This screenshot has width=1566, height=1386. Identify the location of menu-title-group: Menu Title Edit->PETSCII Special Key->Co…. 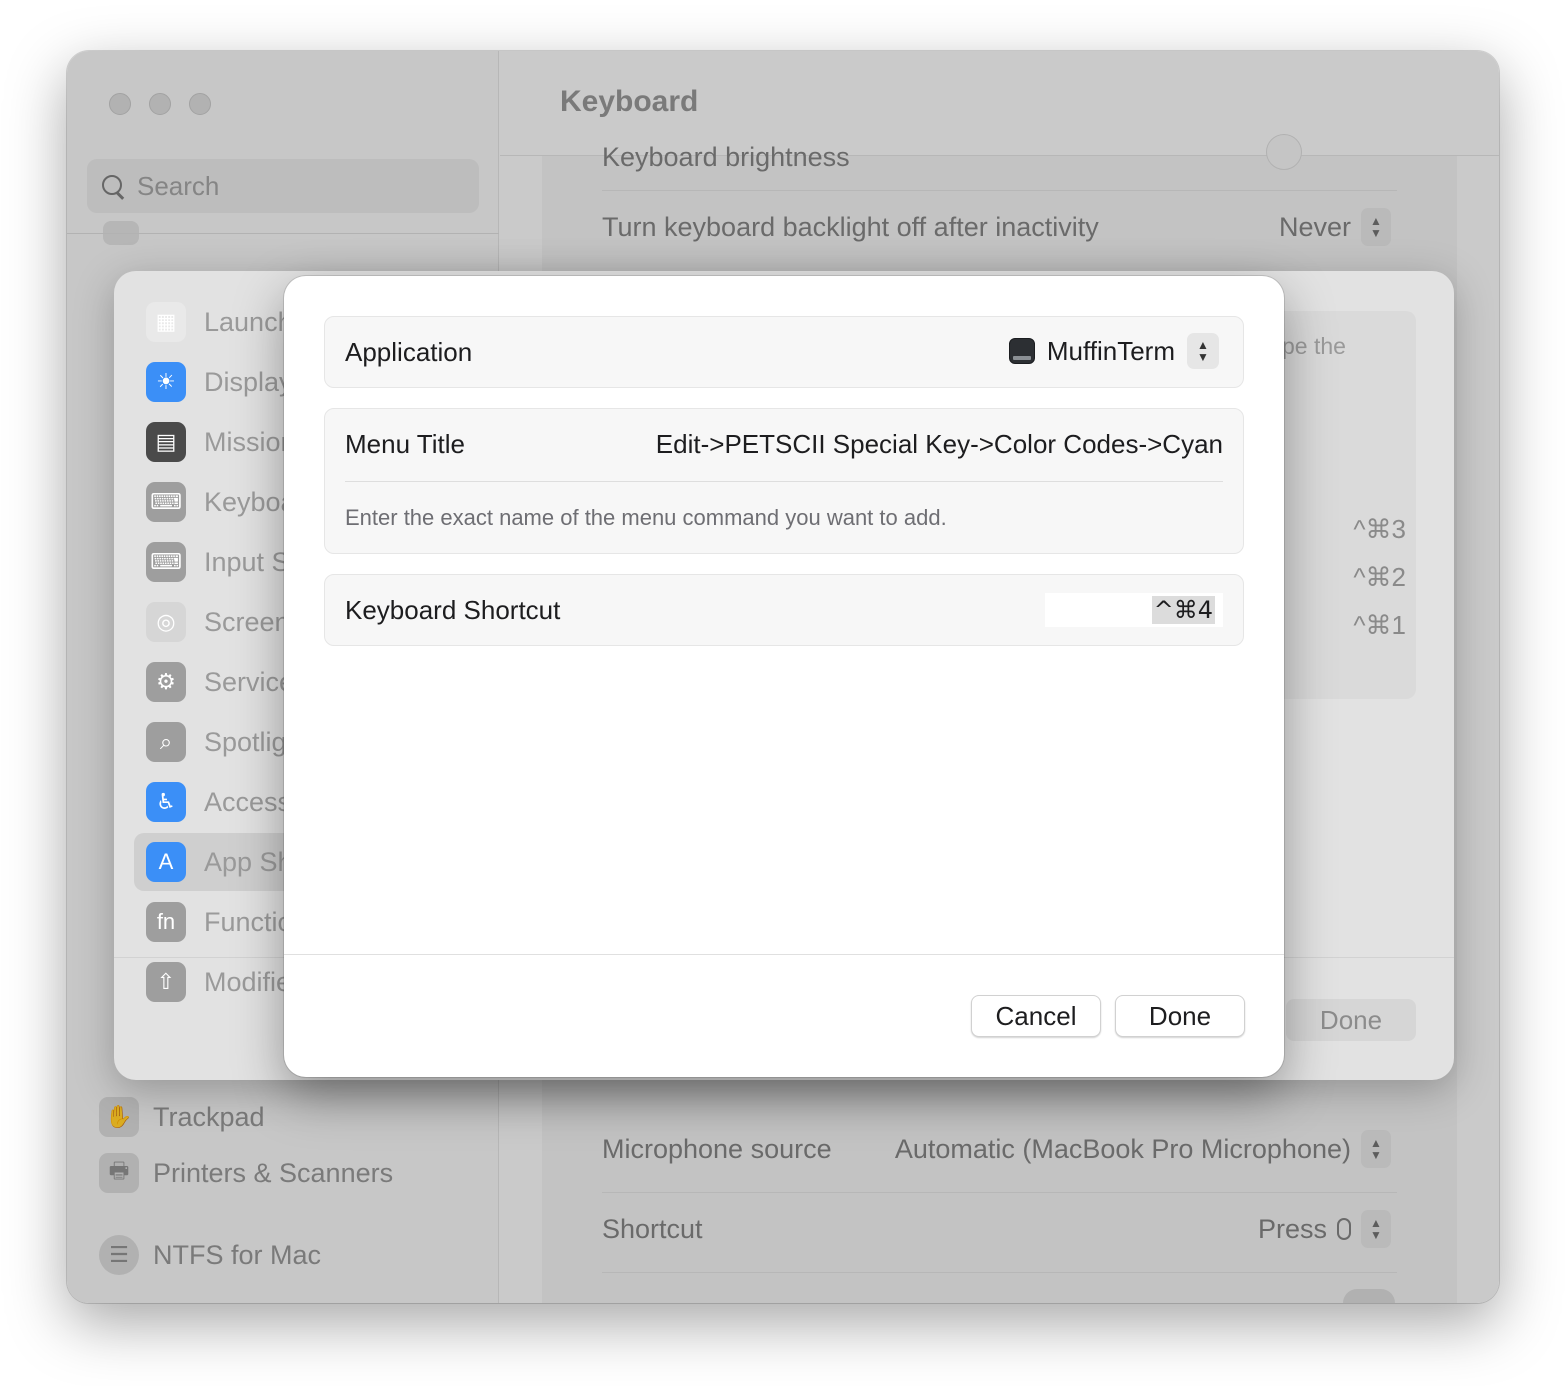
(784, 481).